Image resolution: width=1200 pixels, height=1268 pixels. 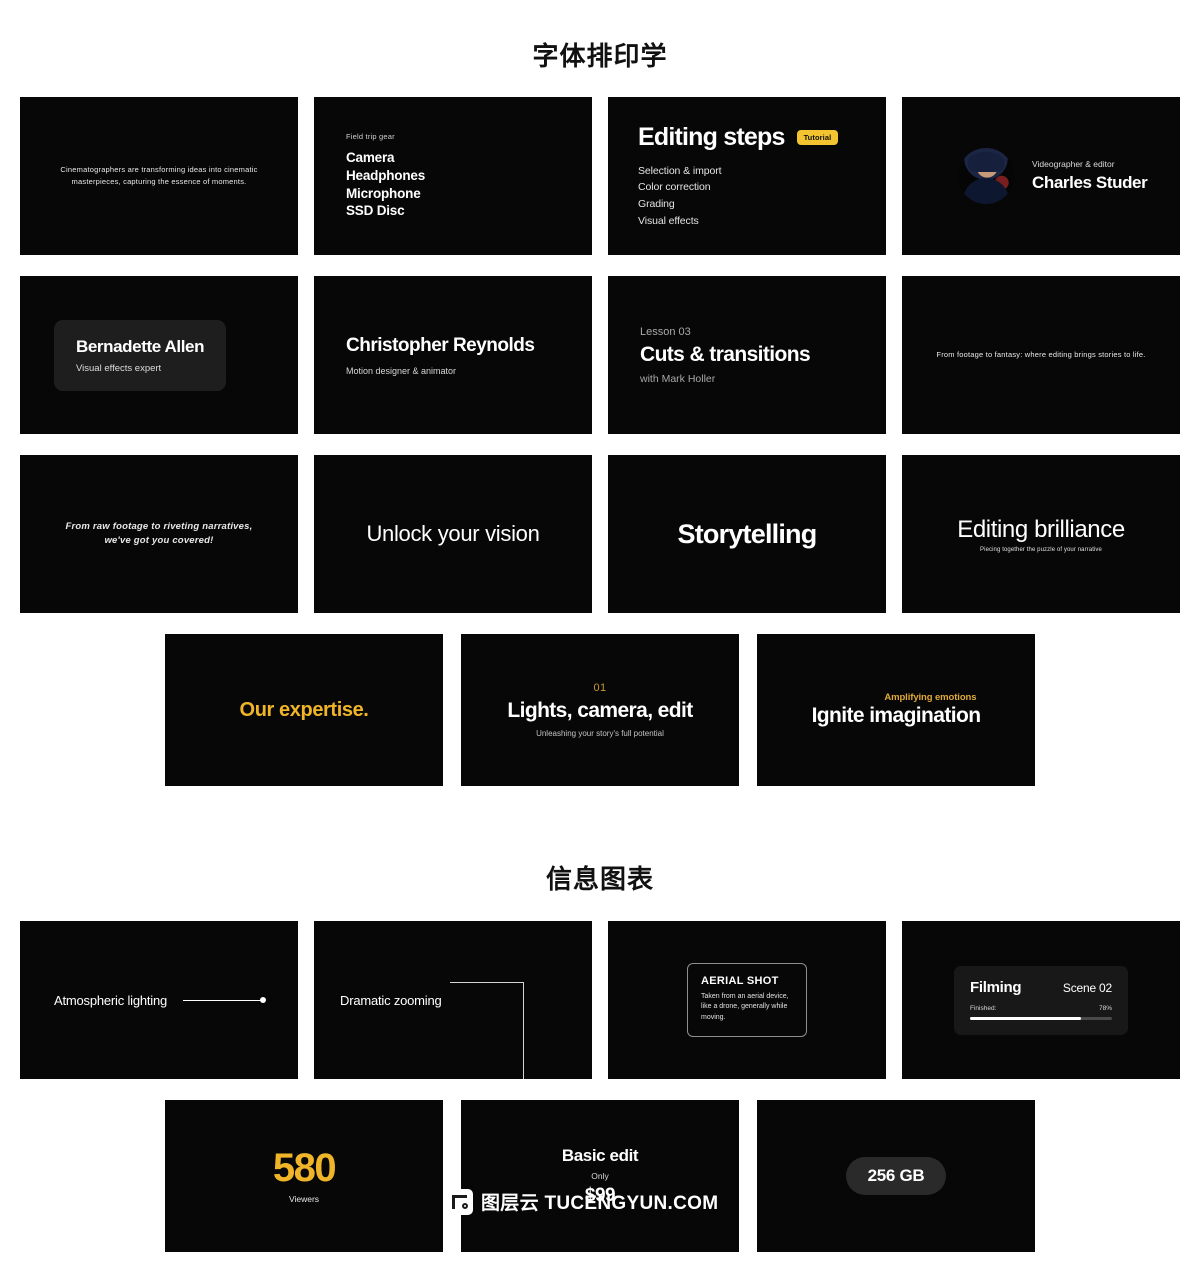 I want to click on our-expertise-text: Our expertise., so click(x=304, y=709).